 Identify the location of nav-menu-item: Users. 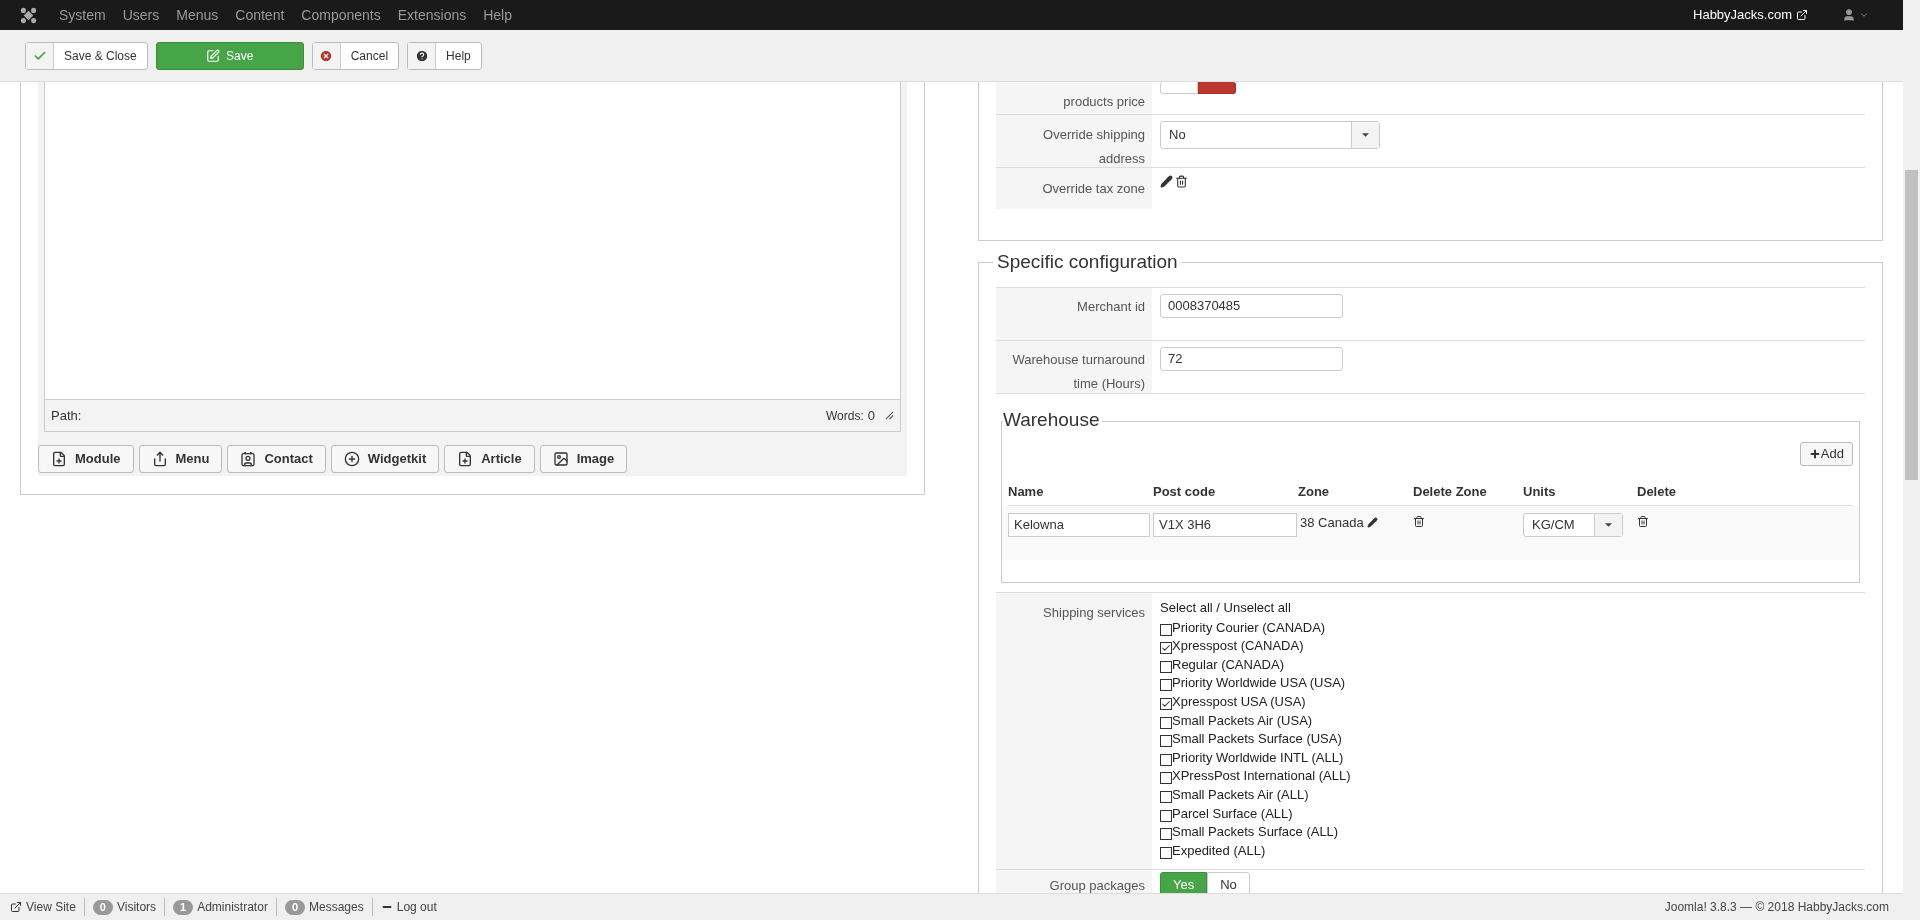
(141, 15).